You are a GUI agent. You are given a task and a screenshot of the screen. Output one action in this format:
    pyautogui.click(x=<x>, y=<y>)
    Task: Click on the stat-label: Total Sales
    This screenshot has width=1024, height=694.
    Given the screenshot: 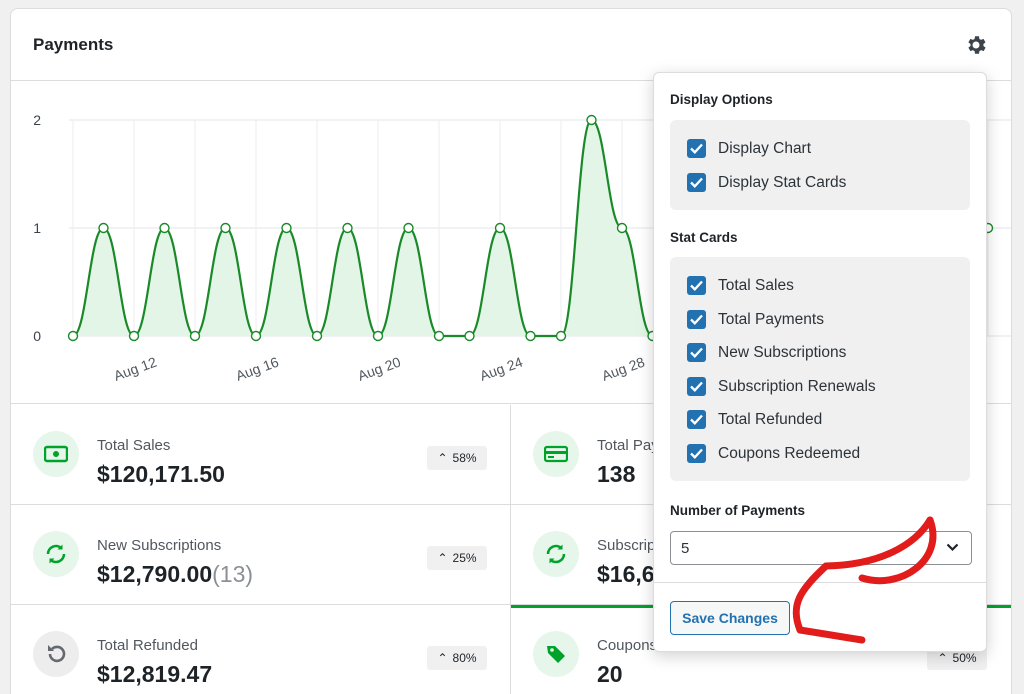 What is the action you would take?
    pyautogui.click(x=134, y=445)
    